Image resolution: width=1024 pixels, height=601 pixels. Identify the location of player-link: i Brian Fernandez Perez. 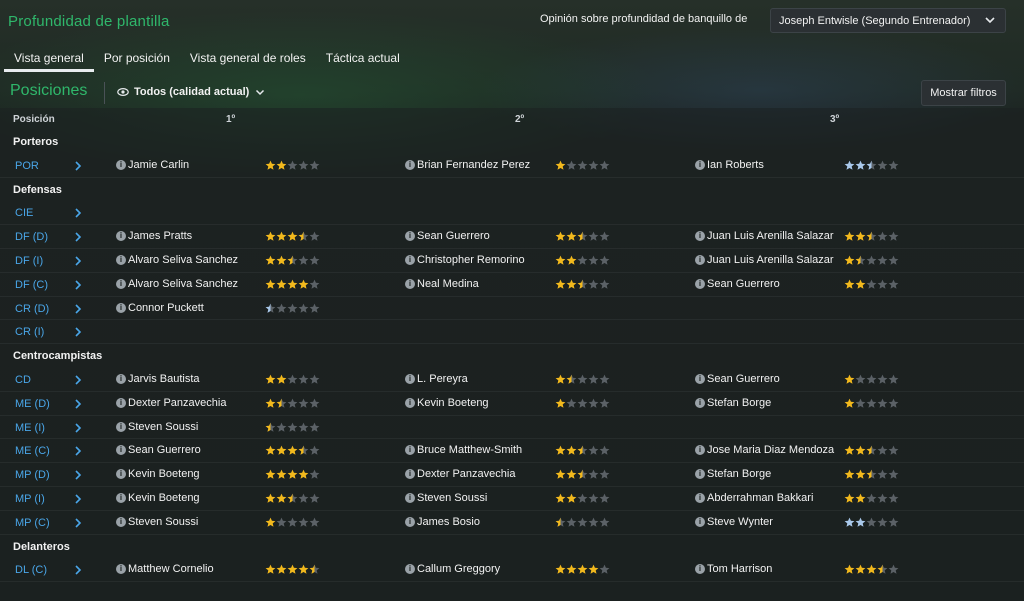
(467, 165).